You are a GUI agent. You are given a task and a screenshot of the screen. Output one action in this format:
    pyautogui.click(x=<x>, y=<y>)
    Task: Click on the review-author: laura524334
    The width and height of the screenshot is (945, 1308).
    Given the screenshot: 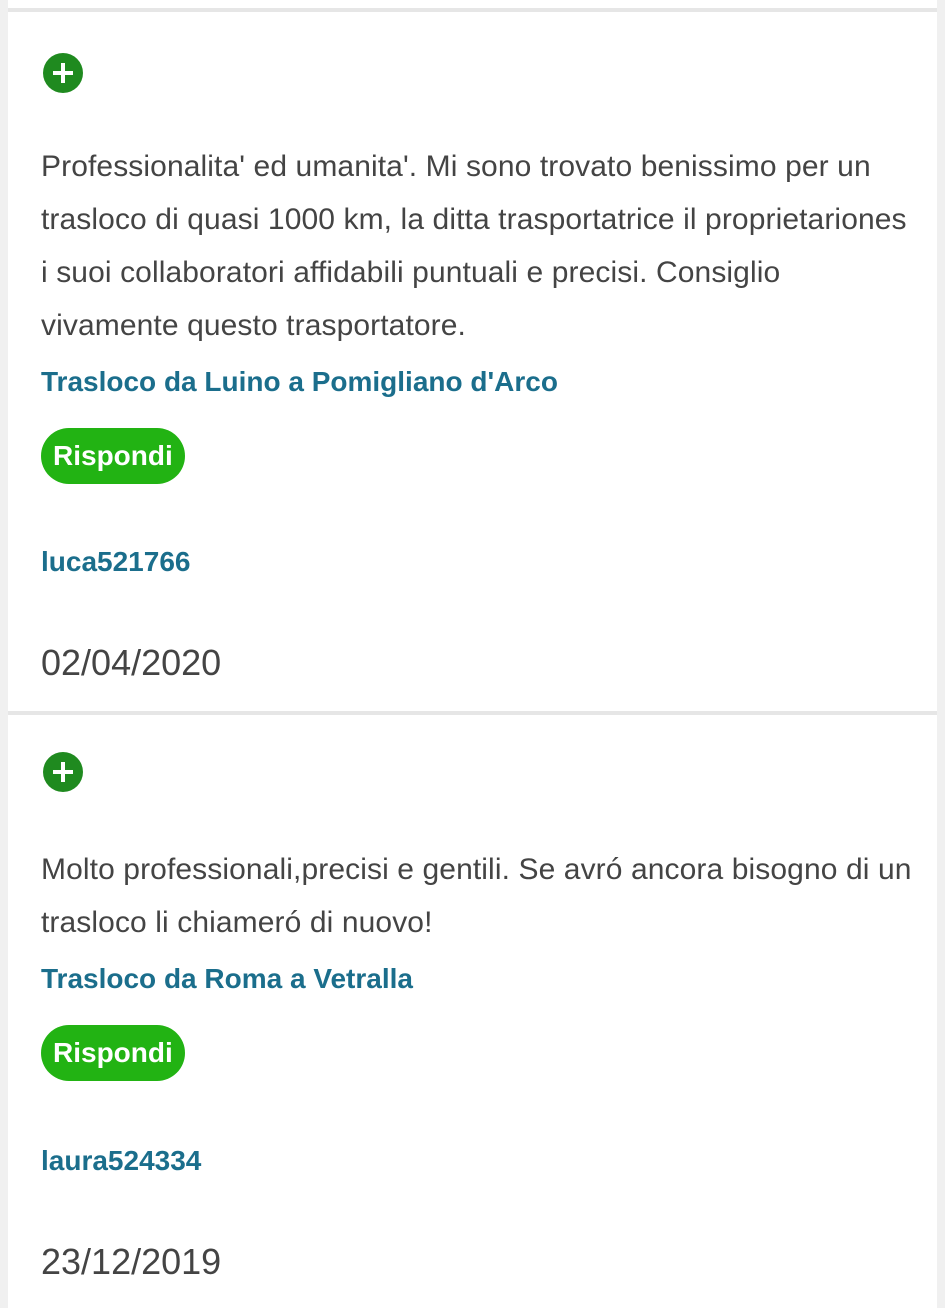 What is the action you would take?
    pyautogui.click(x=121, y=1161)
    